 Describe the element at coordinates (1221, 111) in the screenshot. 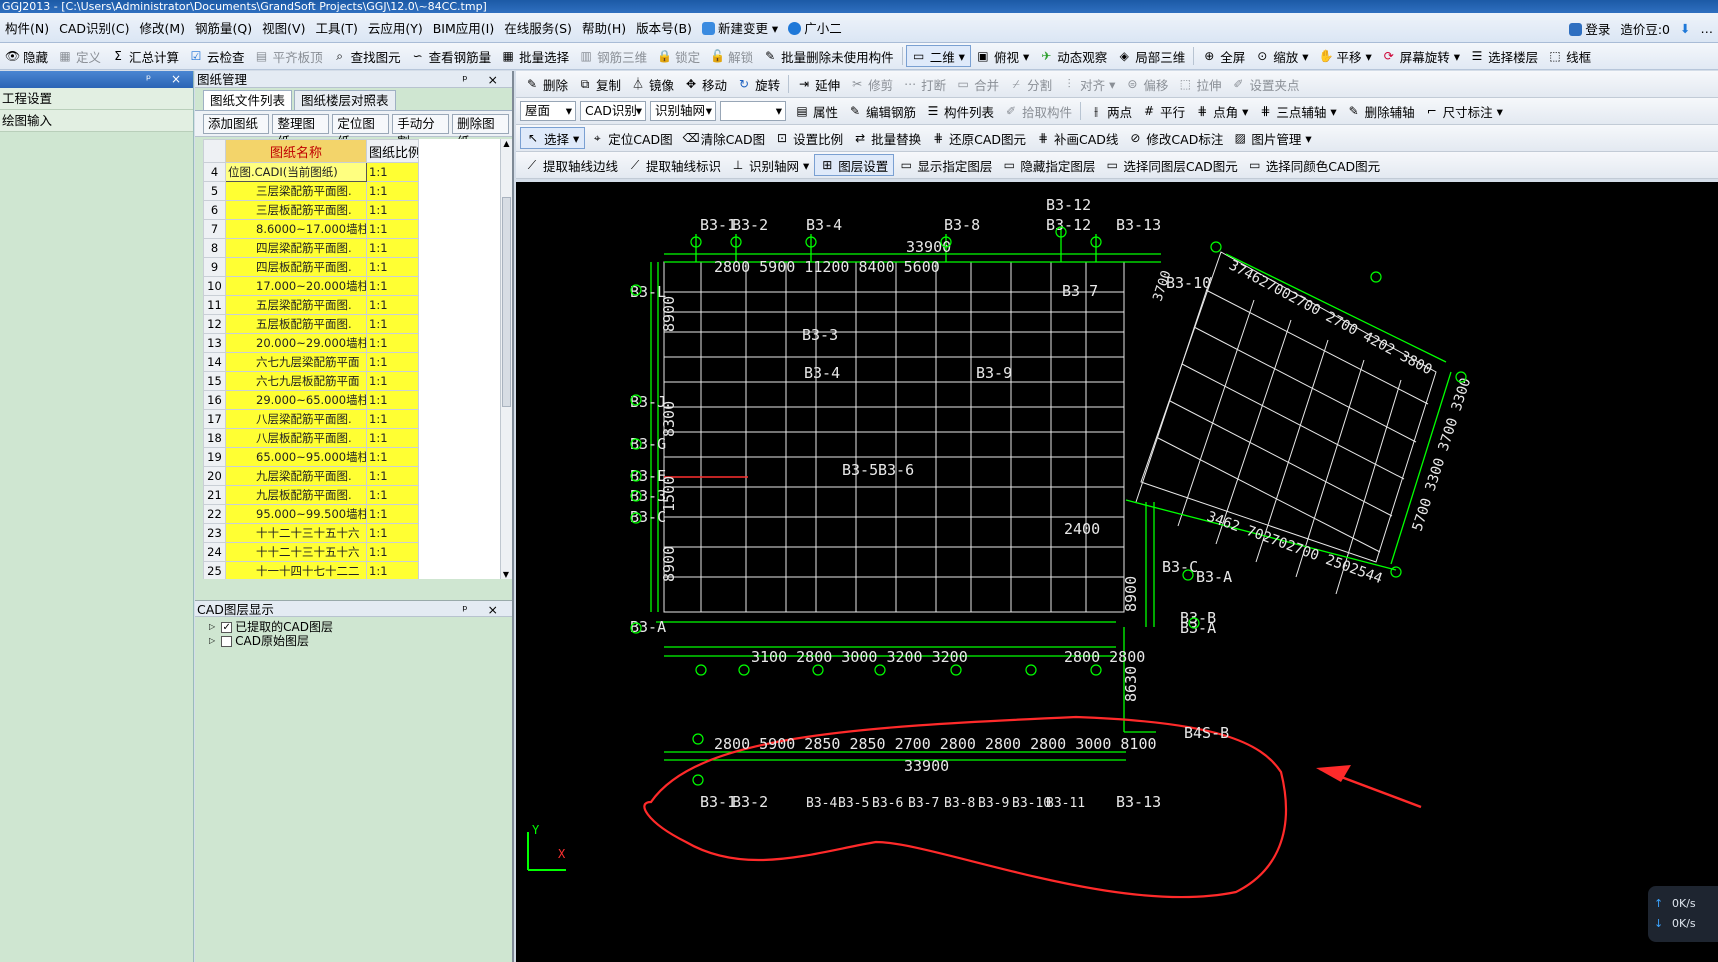

I see `point-angle-button: ⋕ 点角 ▾` at that location.